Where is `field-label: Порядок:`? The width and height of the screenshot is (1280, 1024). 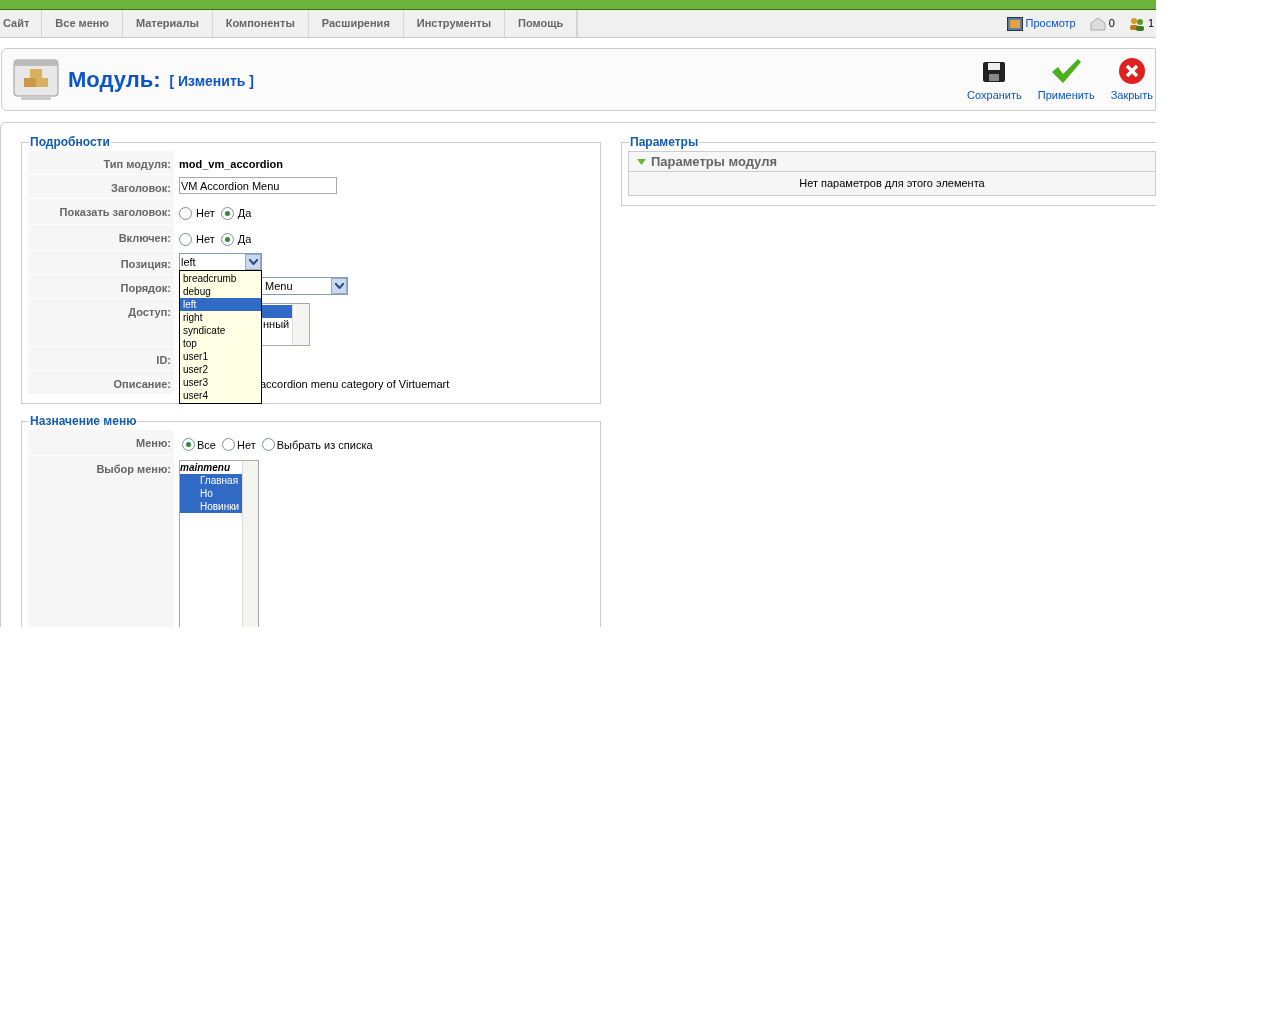 field-label: Порядок: is located at coordinates (145, 288).